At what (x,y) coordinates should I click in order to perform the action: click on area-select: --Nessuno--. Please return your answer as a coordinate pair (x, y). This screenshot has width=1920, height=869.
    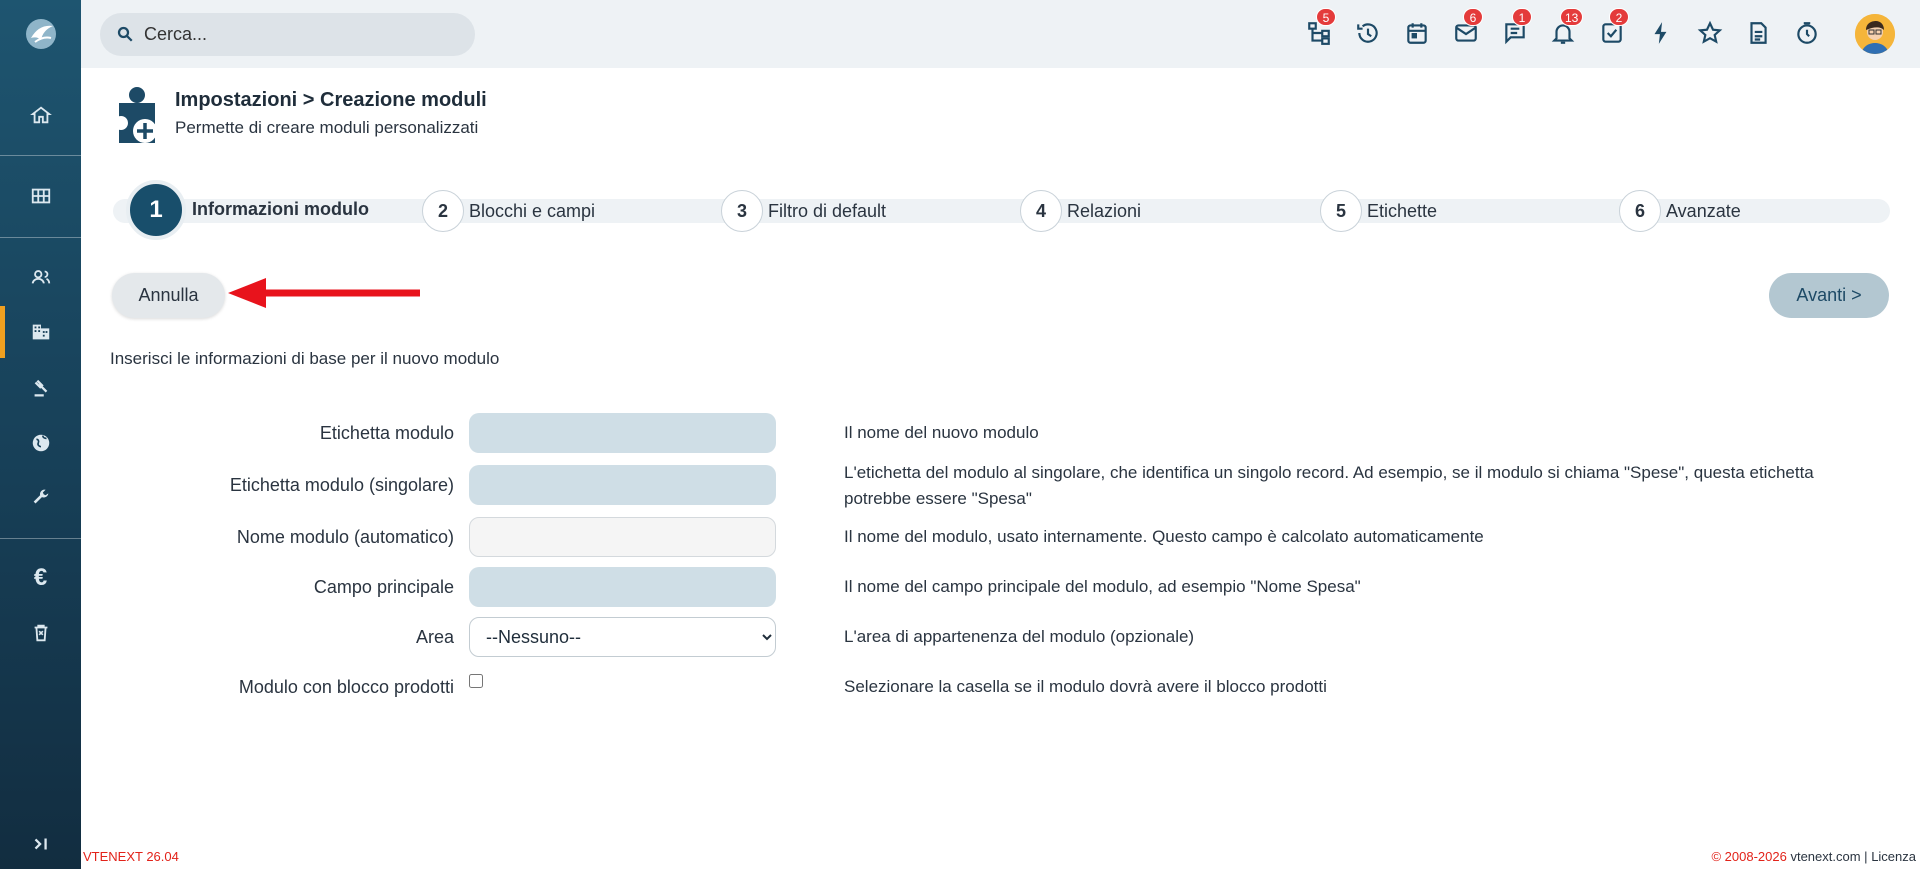
    Looking at the image, I should click on (622, 637).